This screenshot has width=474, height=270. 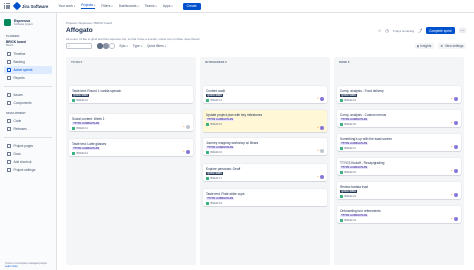 I want to click on project-header: Espresso Software project, so click(x=28, y=22).